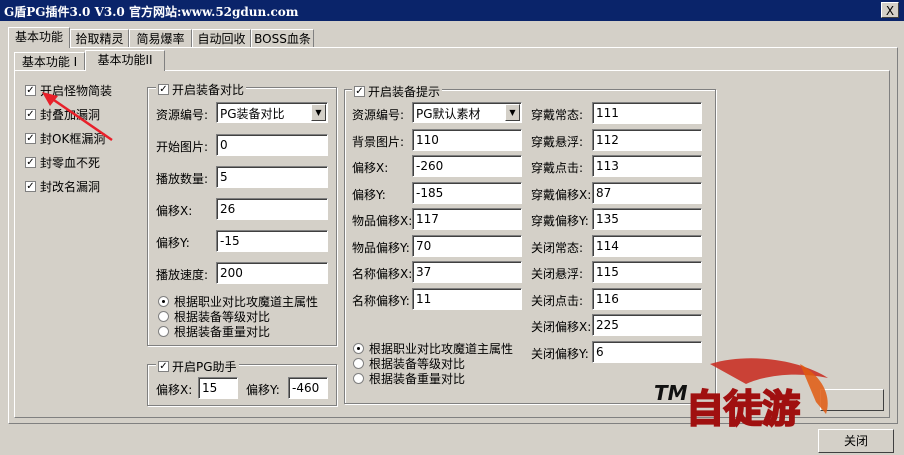  What do you see at coordinates (467, 272) in the screenshot?
I see `etl-input: 37` at bounding box center [467, 272].